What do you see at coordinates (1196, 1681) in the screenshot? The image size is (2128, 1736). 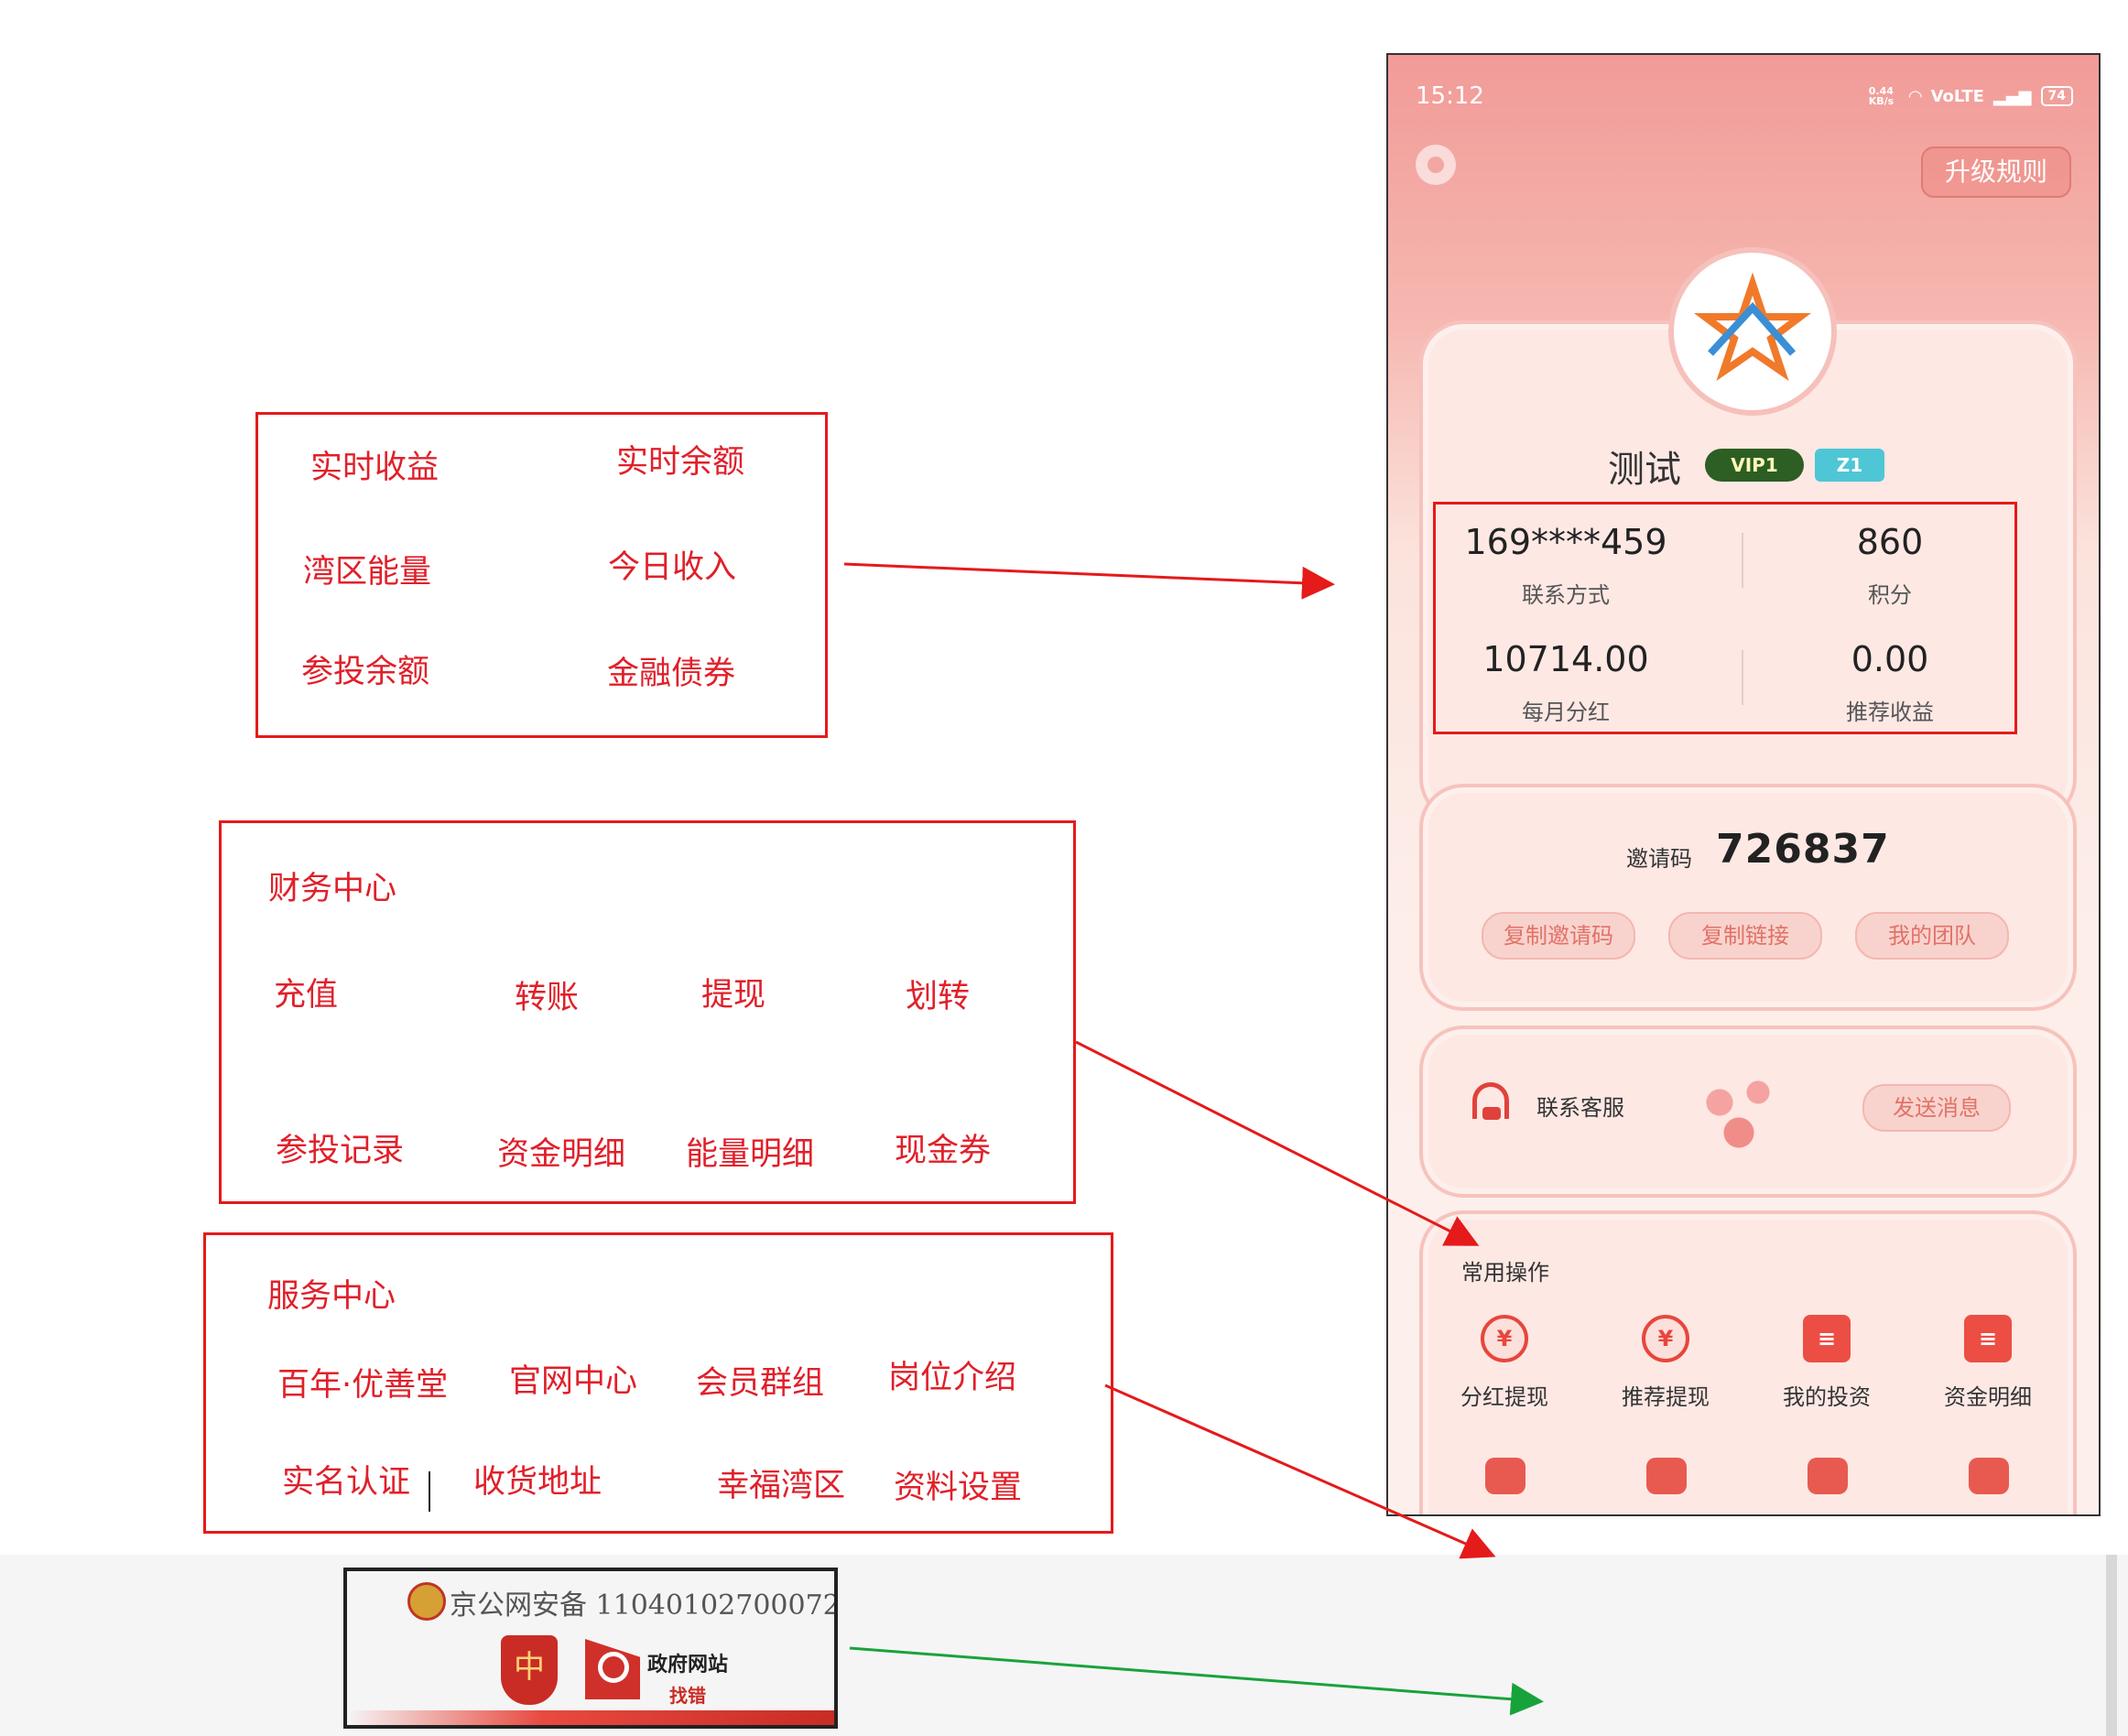 I see `arrow-to-footer` at bounding box center [1196, 1681].